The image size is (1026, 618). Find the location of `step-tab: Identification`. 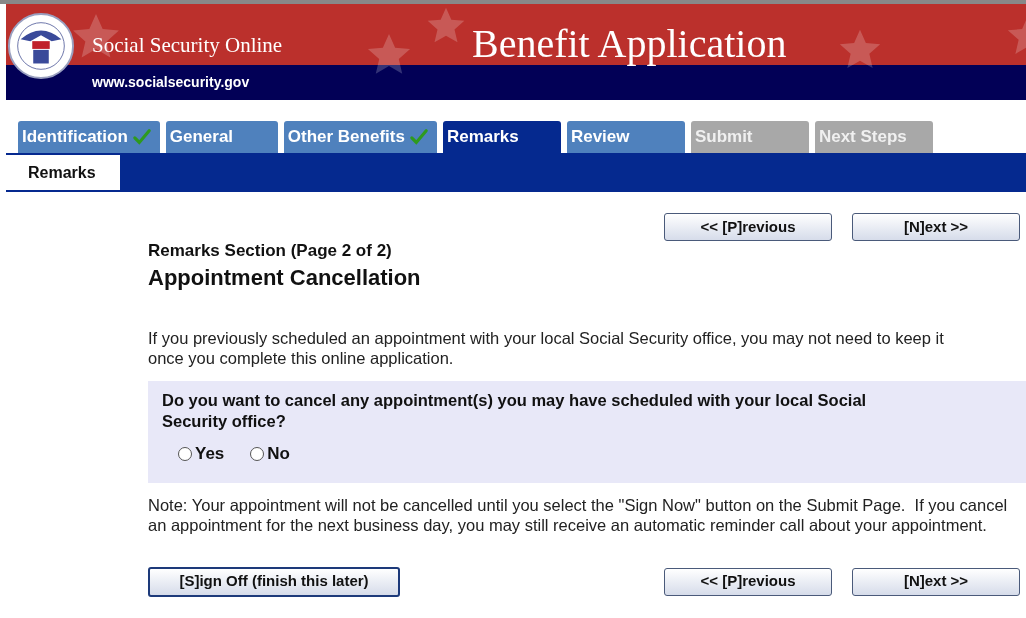

step-tab: Identification is located at coordinates (89, 137).